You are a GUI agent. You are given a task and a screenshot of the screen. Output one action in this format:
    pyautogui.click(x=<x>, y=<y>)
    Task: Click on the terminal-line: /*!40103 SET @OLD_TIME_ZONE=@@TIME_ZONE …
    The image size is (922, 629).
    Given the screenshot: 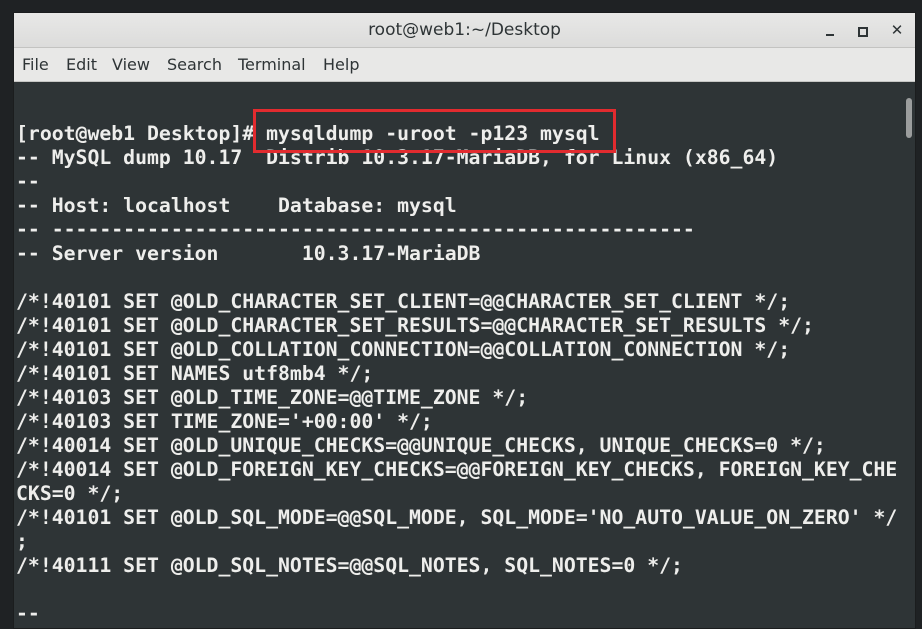 What is the action you would take?
    pyautogui.click(x=272, y=397)
    